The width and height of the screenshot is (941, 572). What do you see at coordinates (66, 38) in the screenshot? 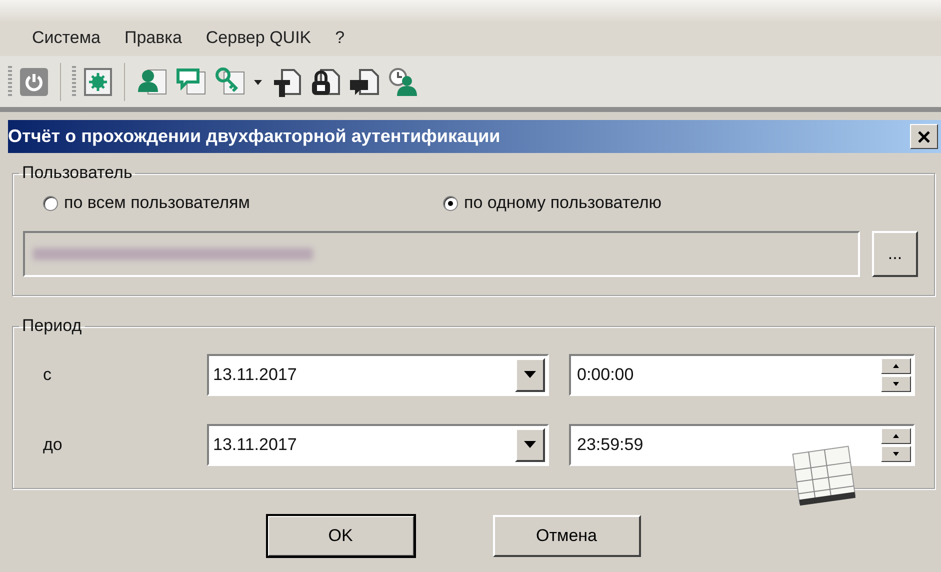
I see `menu-item: Система` at bounding box center [66, 38].